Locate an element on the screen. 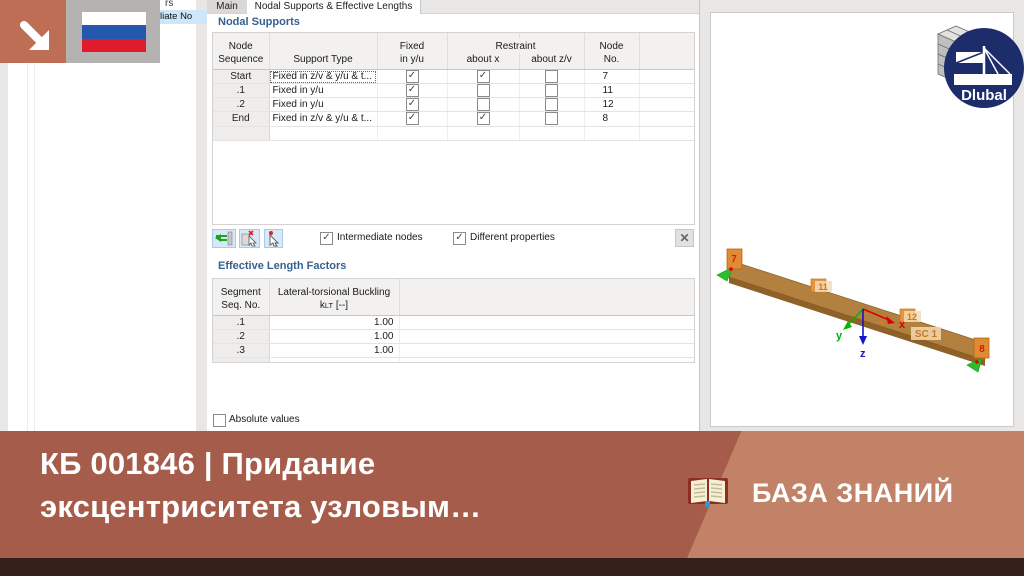 The height and width of the screenshot is (576, 1024). node-label-8: 8 is located at coordinates (982, 349).